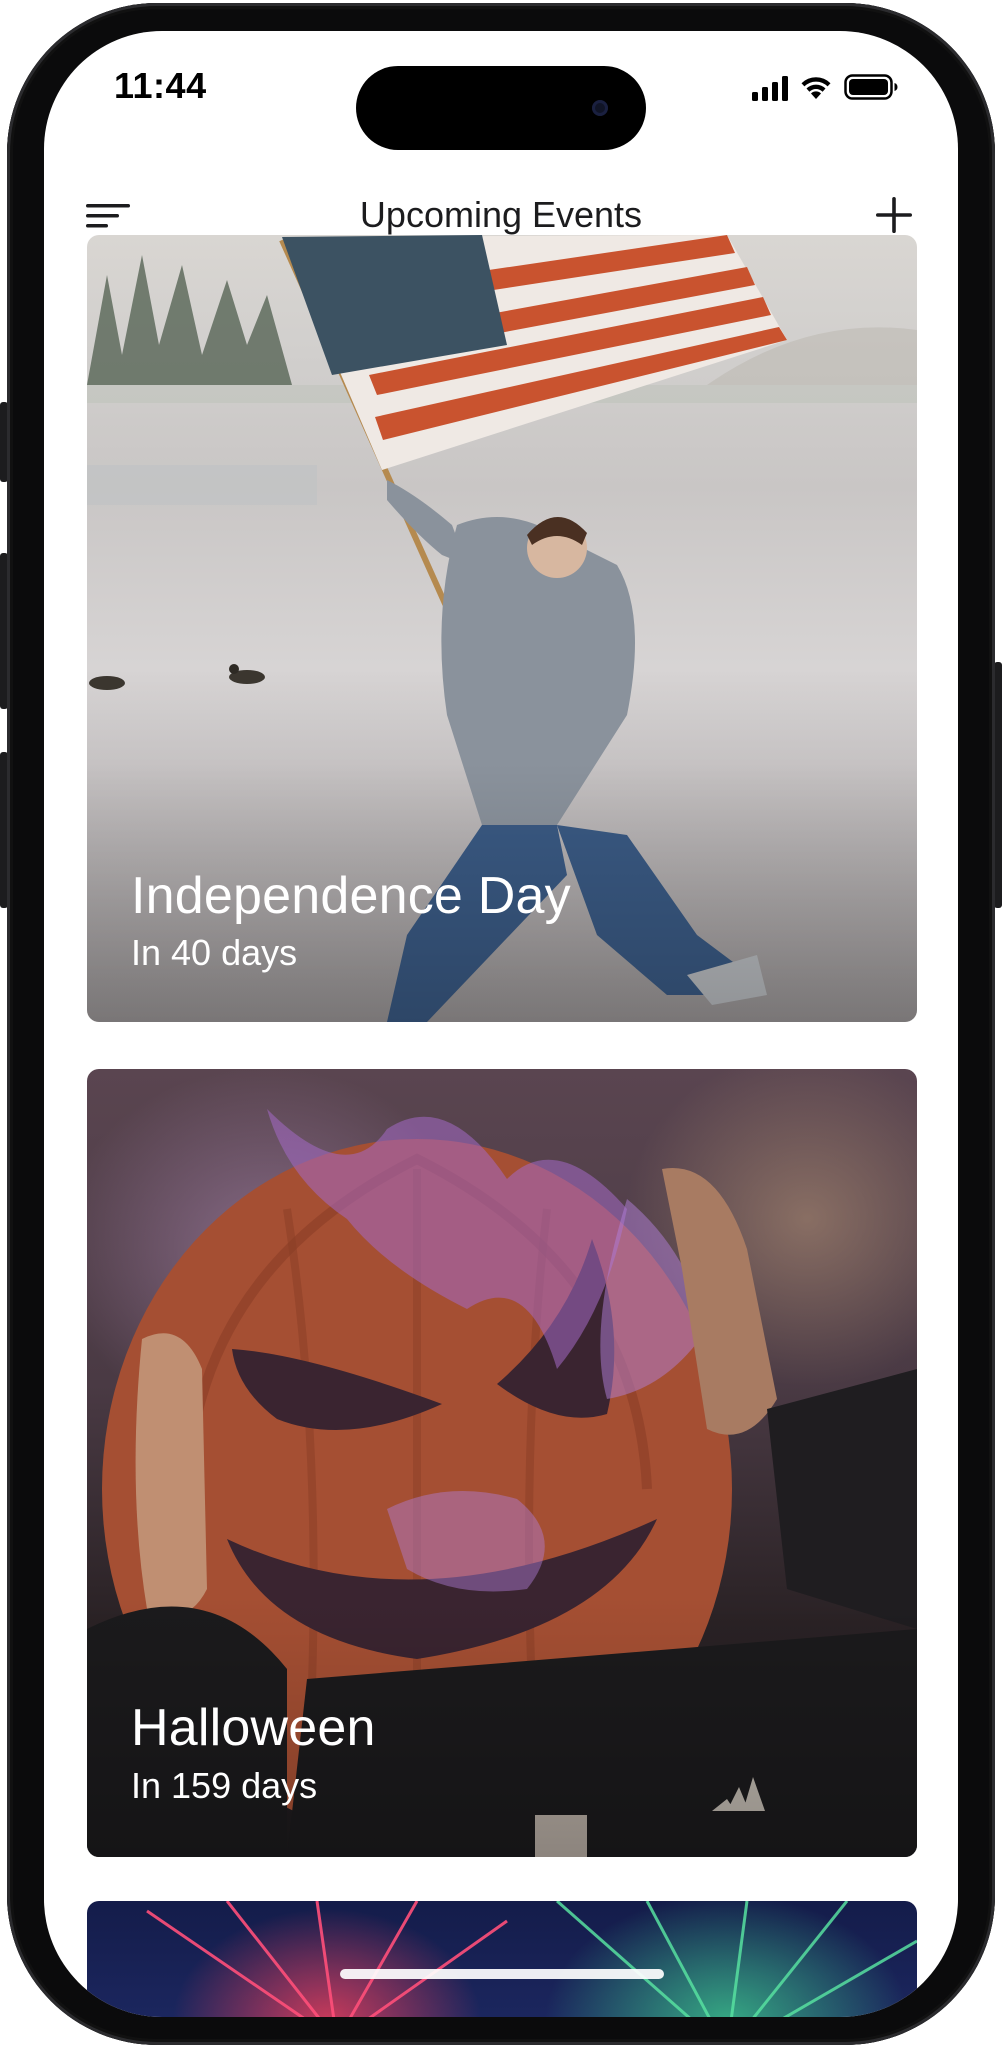 The image size is (1002, 2048). What do you see at coordinates (998, 785) in the screenshot?
I see `power-button` at bounding box center [998, 785].